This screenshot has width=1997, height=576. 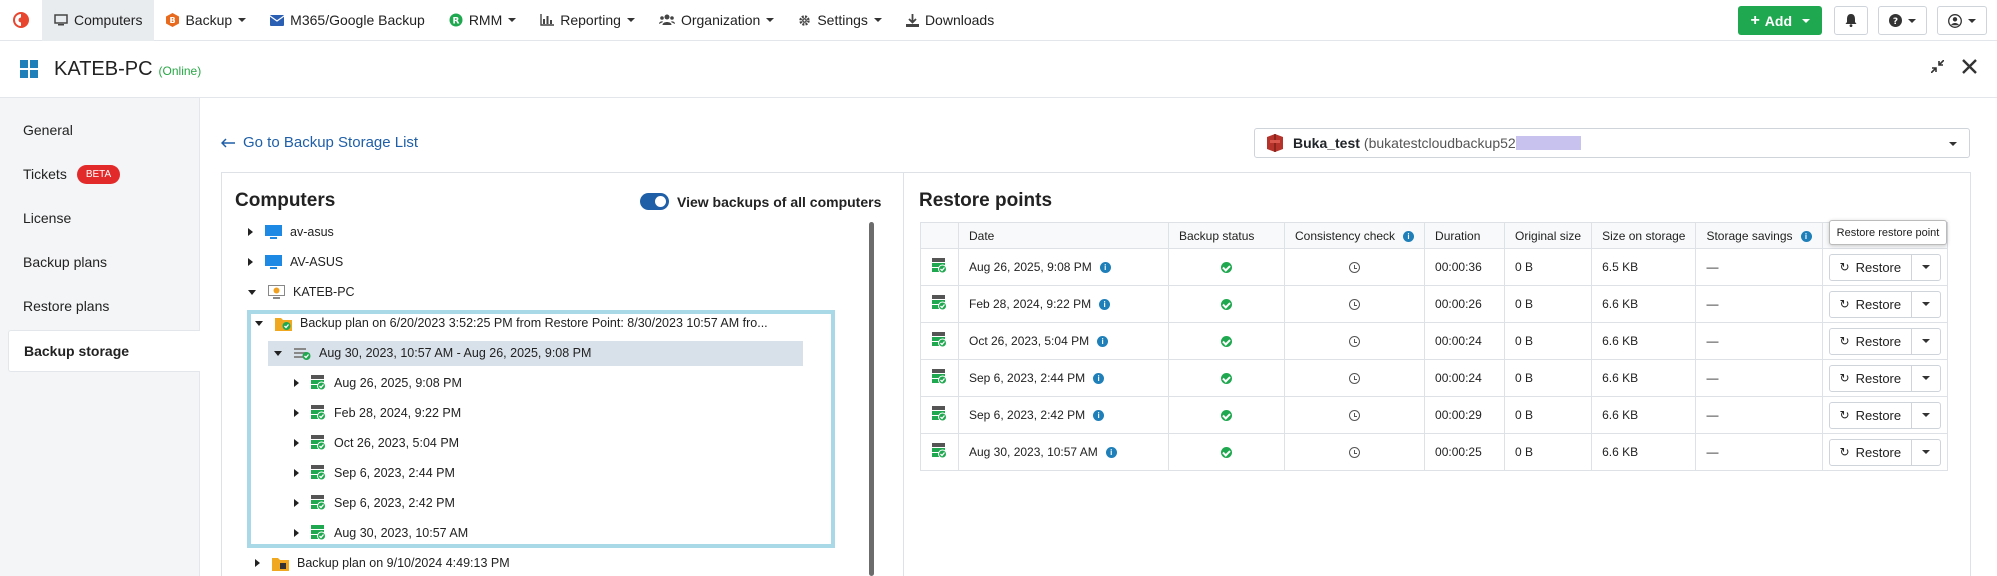 What do you see at coordinates (104, 174) in the screenshot?
I see `sidebar-item-tickets: Tickets BETA` at bounding box center [104, 174].